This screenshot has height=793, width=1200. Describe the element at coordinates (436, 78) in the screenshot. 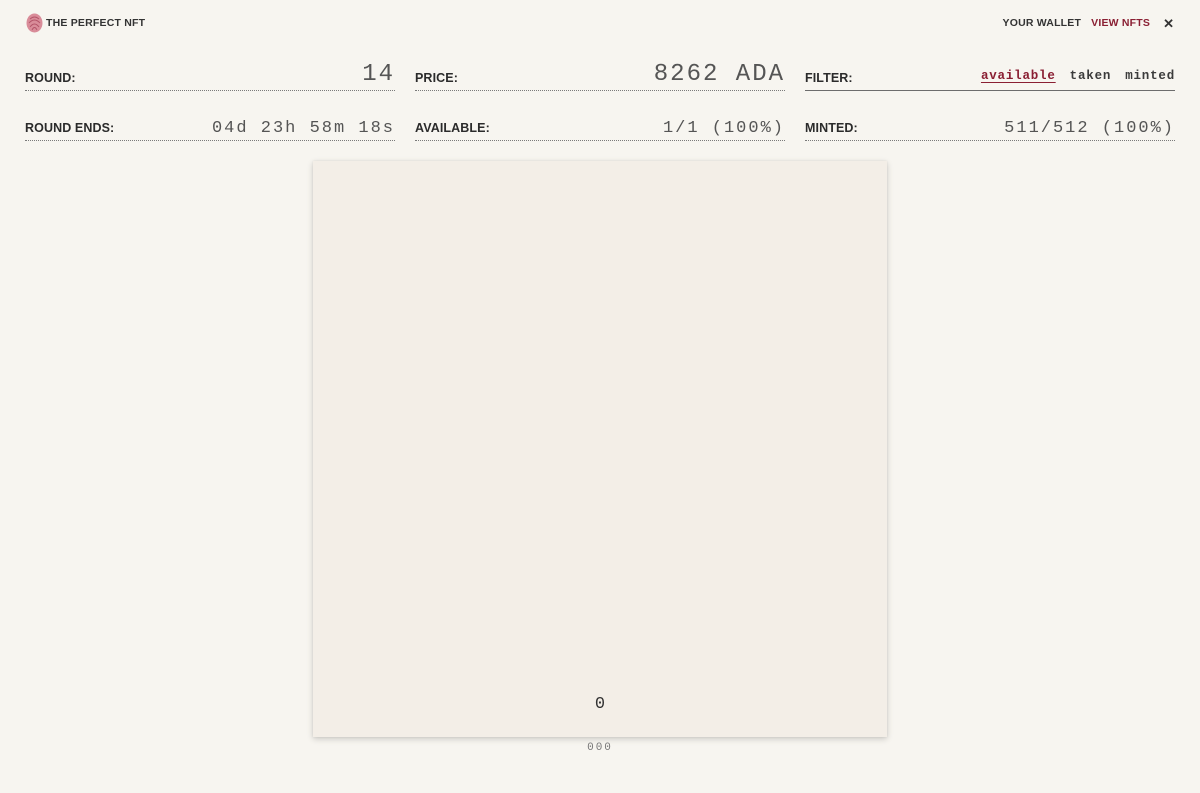

I see `price-label: PRICE:` at that location.